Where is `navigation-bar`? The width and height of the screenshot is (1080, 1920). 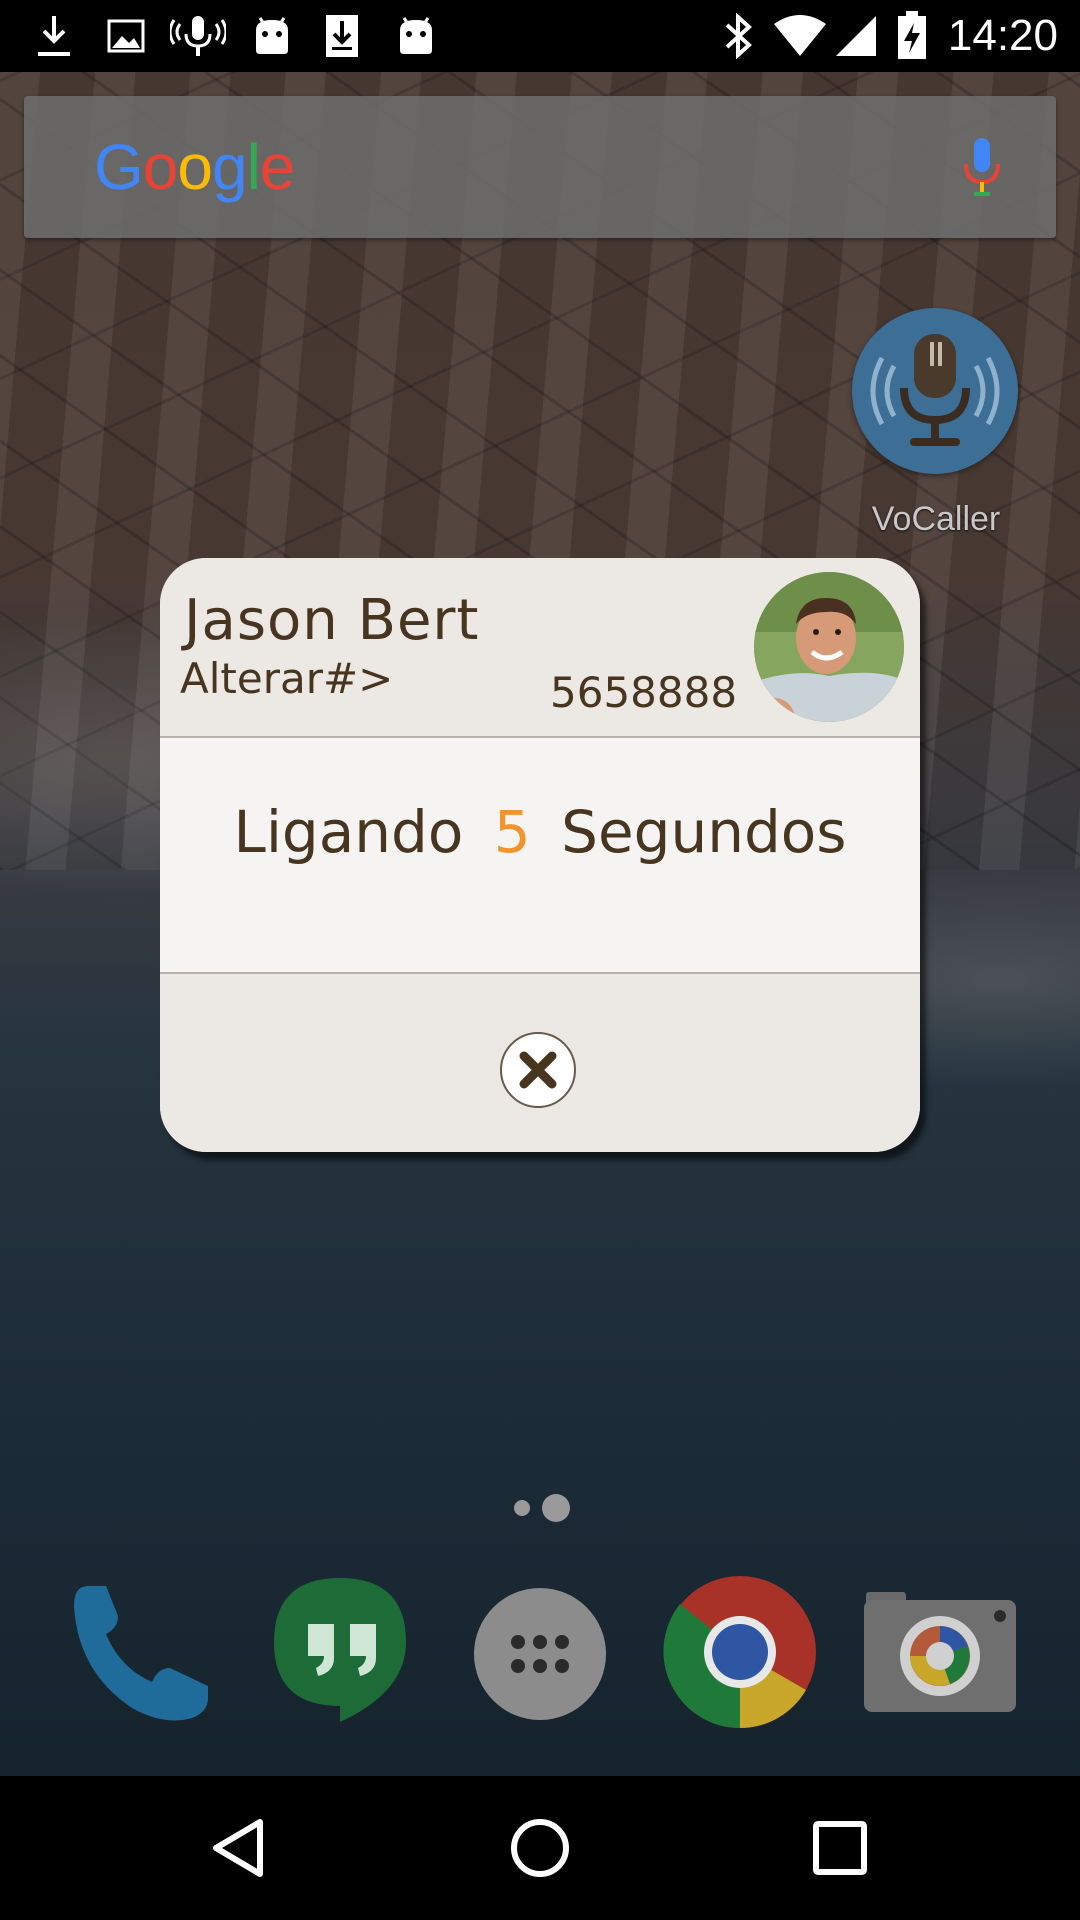
navigation-bar is located at coordinates (540, 1848).